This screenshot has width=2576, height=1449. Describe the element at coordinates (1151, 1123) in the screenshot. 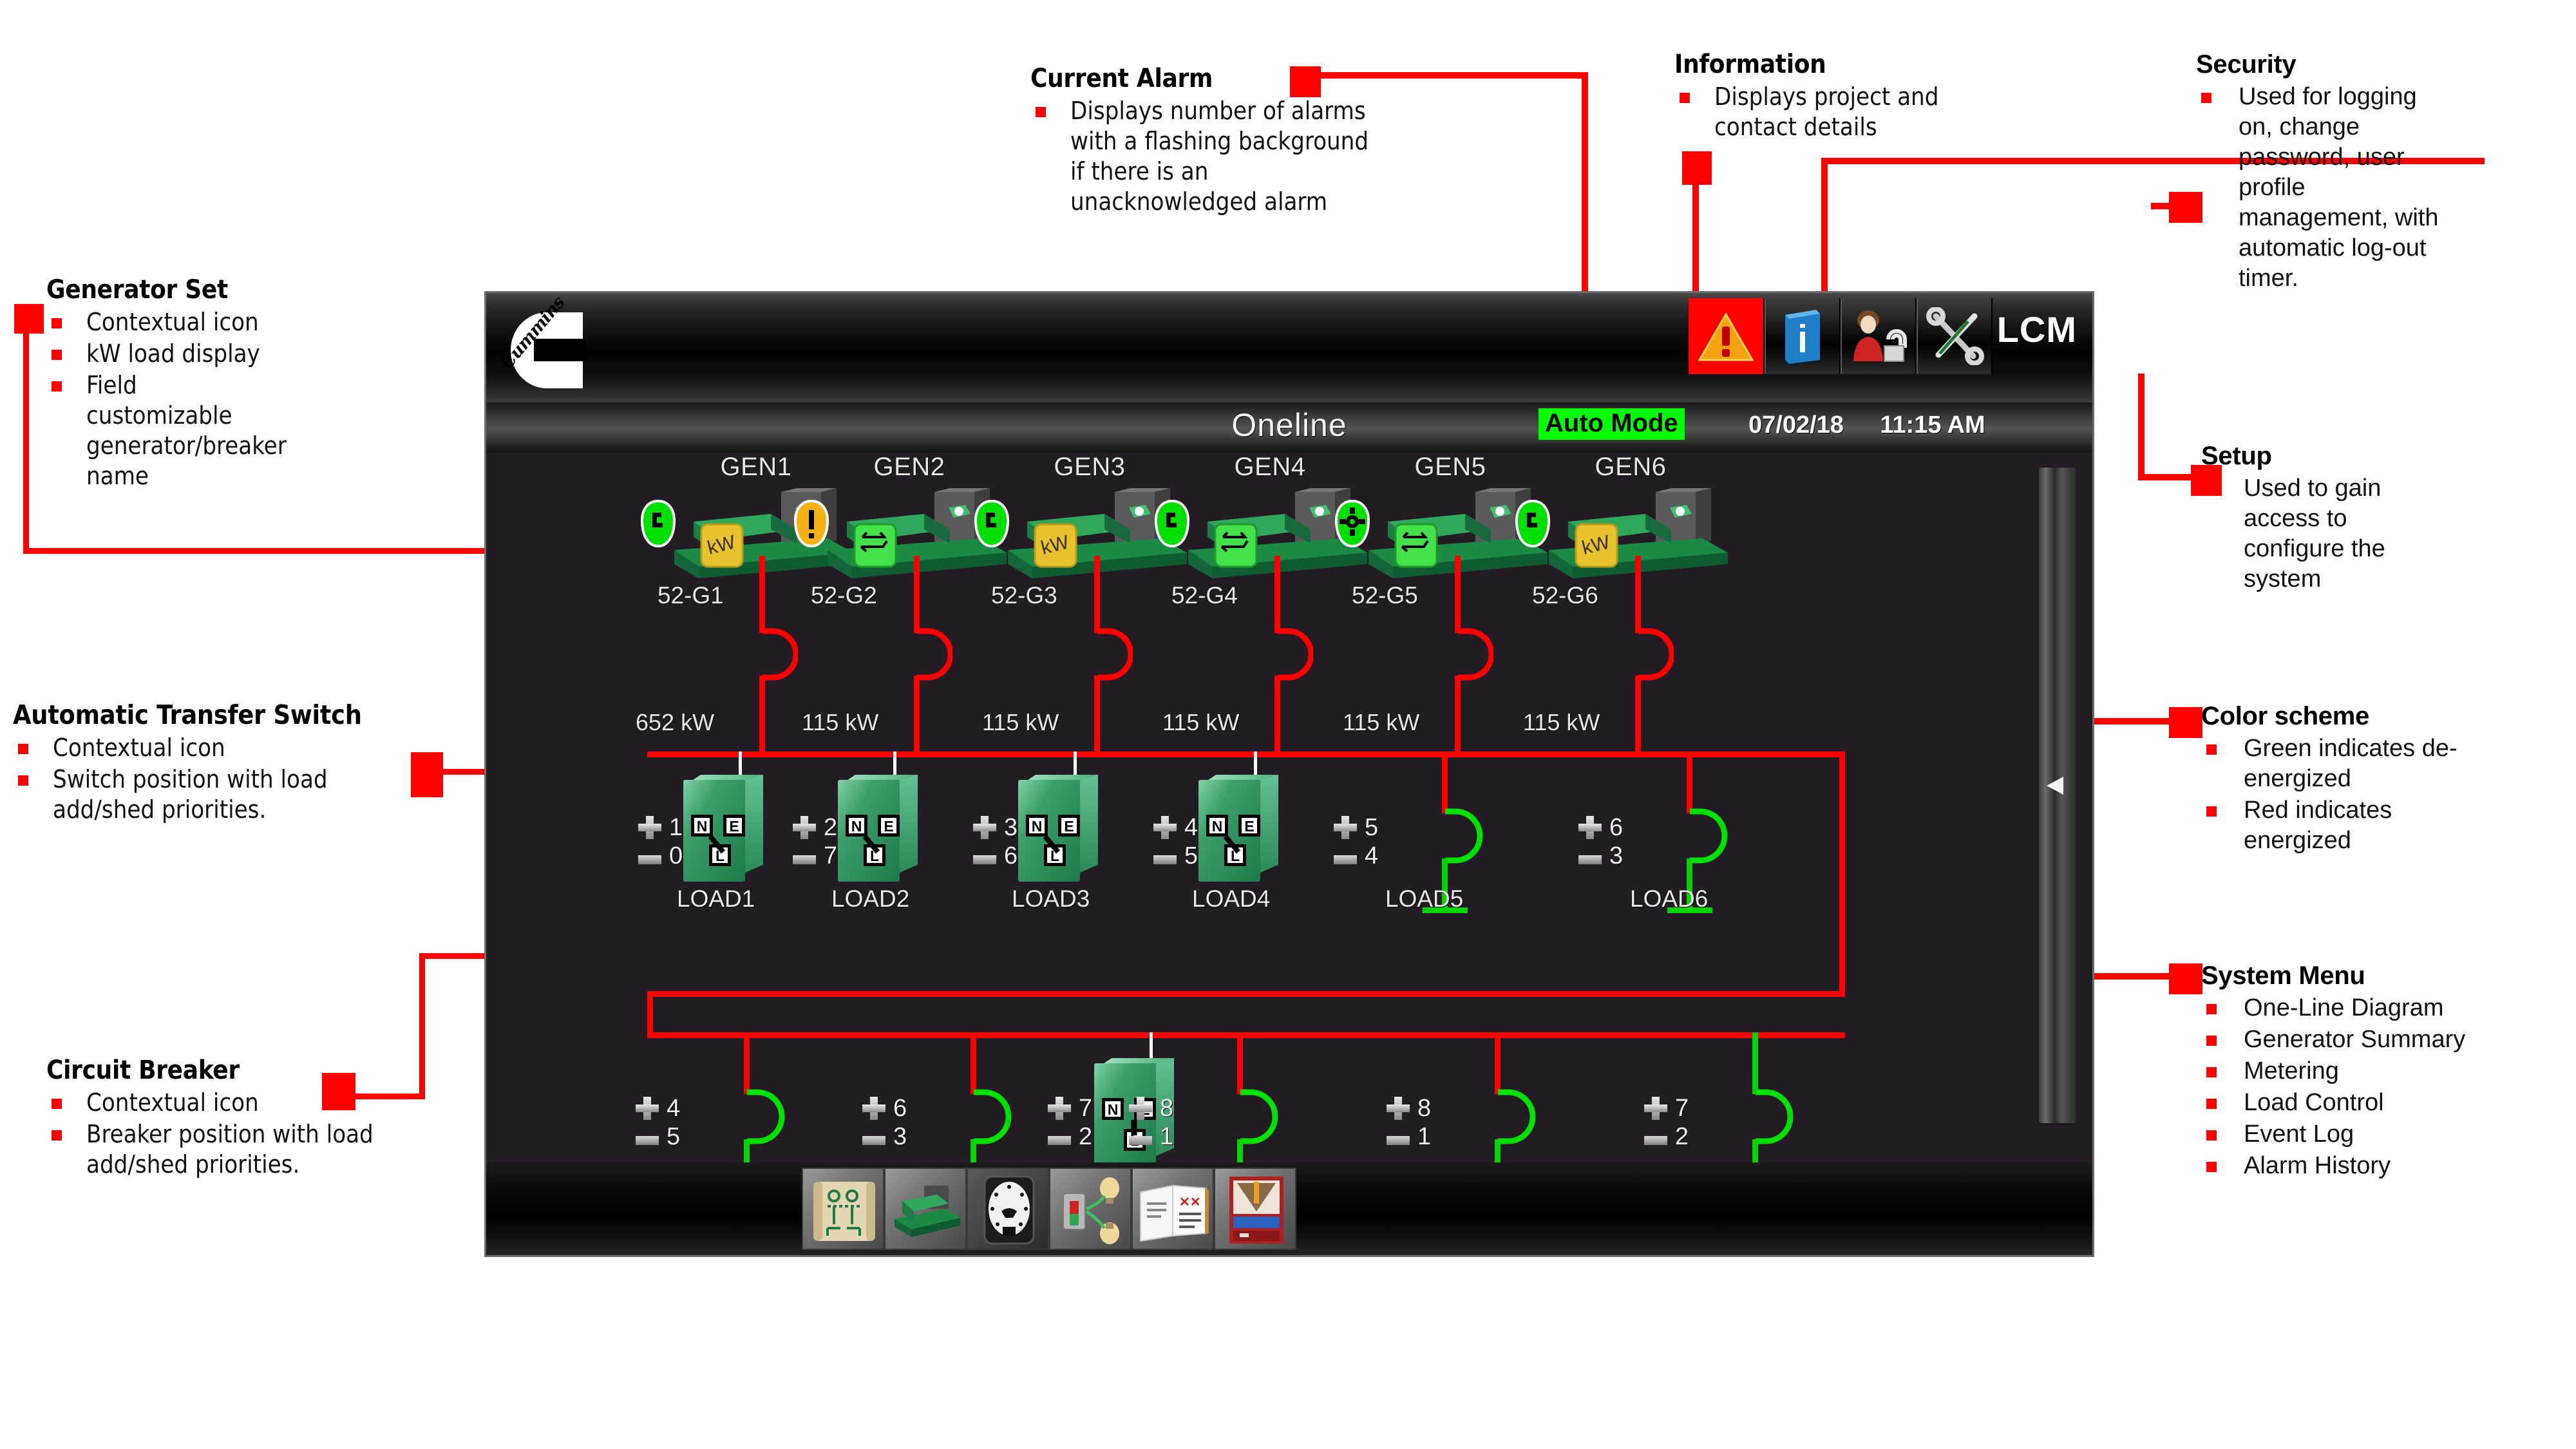

I see `load-priority: 8 1` at that location.